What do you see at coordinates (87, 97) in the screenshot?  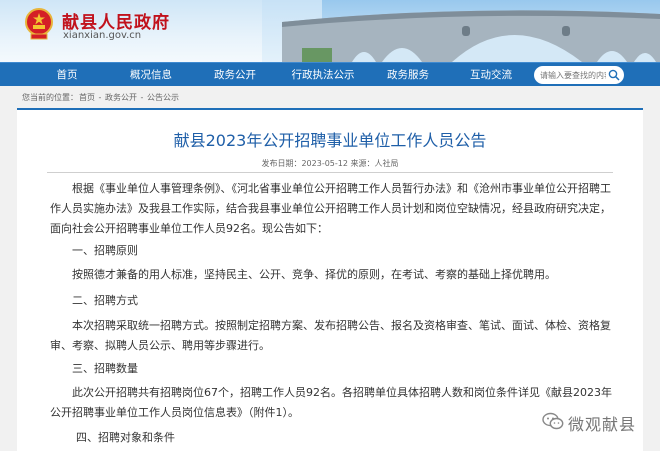 I see `breadcrumb-home: 首页` at bounding box center [87, 97].